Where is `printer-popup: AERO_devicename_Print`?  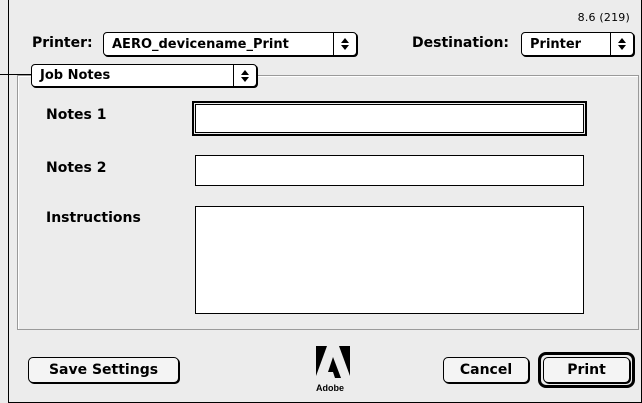 printer-popup: AERO_devicename_Print is located at coordinates (230, 44).